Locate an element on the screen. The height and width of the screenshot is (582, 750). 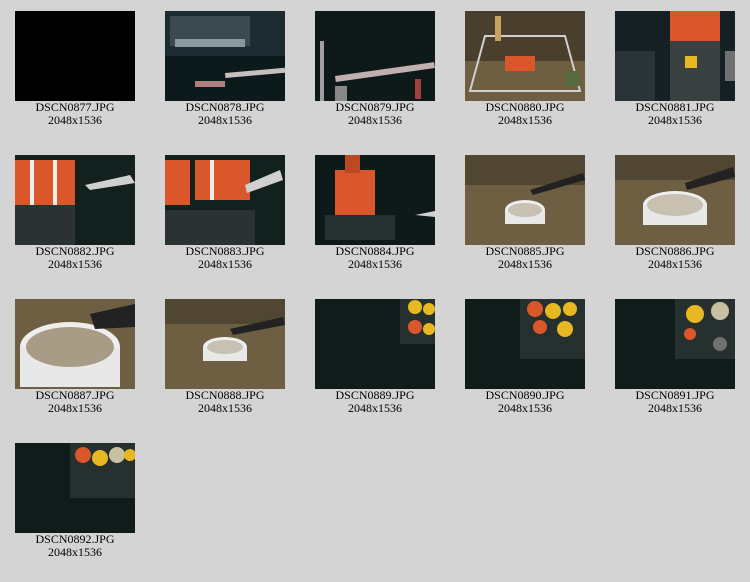
thumbnail-item: DSCN0881.JPG 2048x1536 is located at coordinates (675, 72).